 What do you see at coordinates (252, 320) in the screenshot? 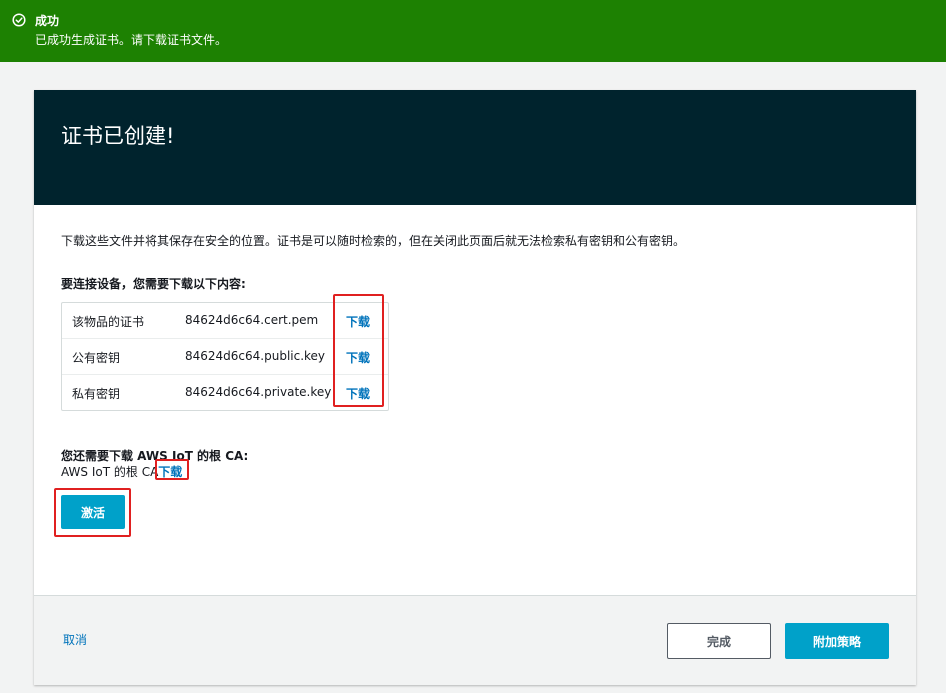
I see `file-name: 84624d6c64.cert.pem` at bounding box center [252, 320].